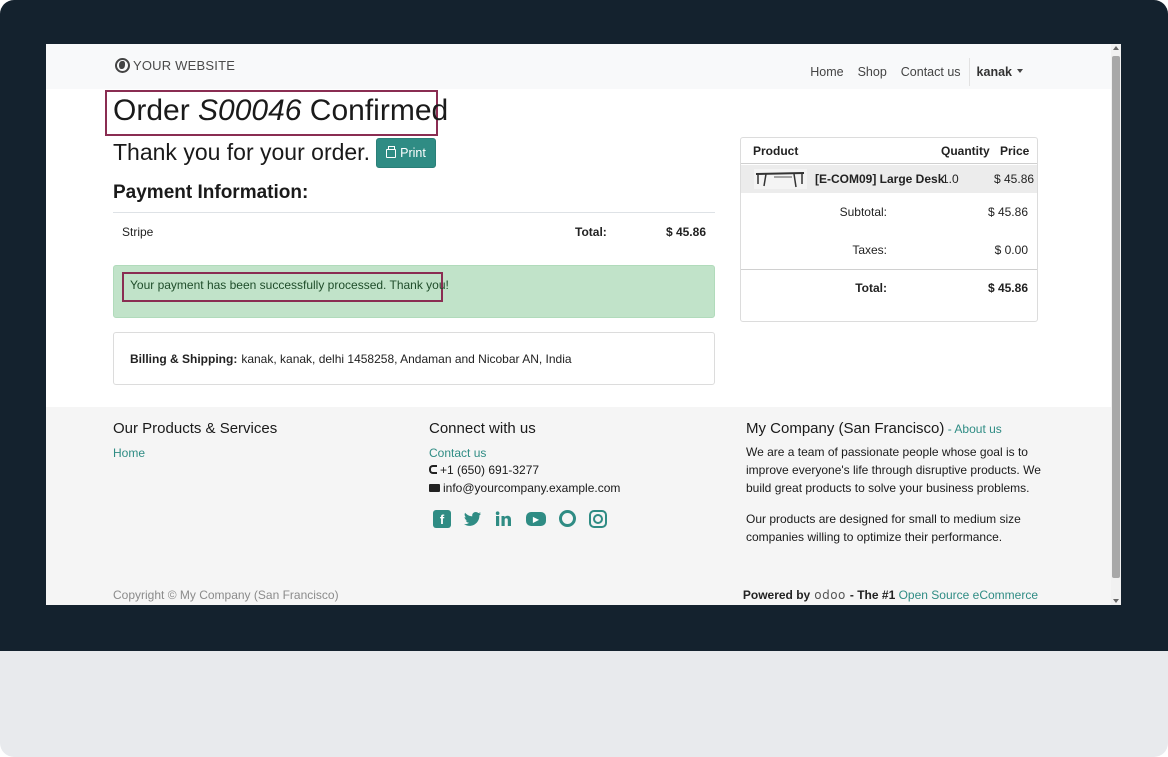 This screenshot has height=757, width=1168. What do you see at coordinates (138, 232) in the screenshot?
I see `payment-method: Stripe` at bounding box center [138, 232].